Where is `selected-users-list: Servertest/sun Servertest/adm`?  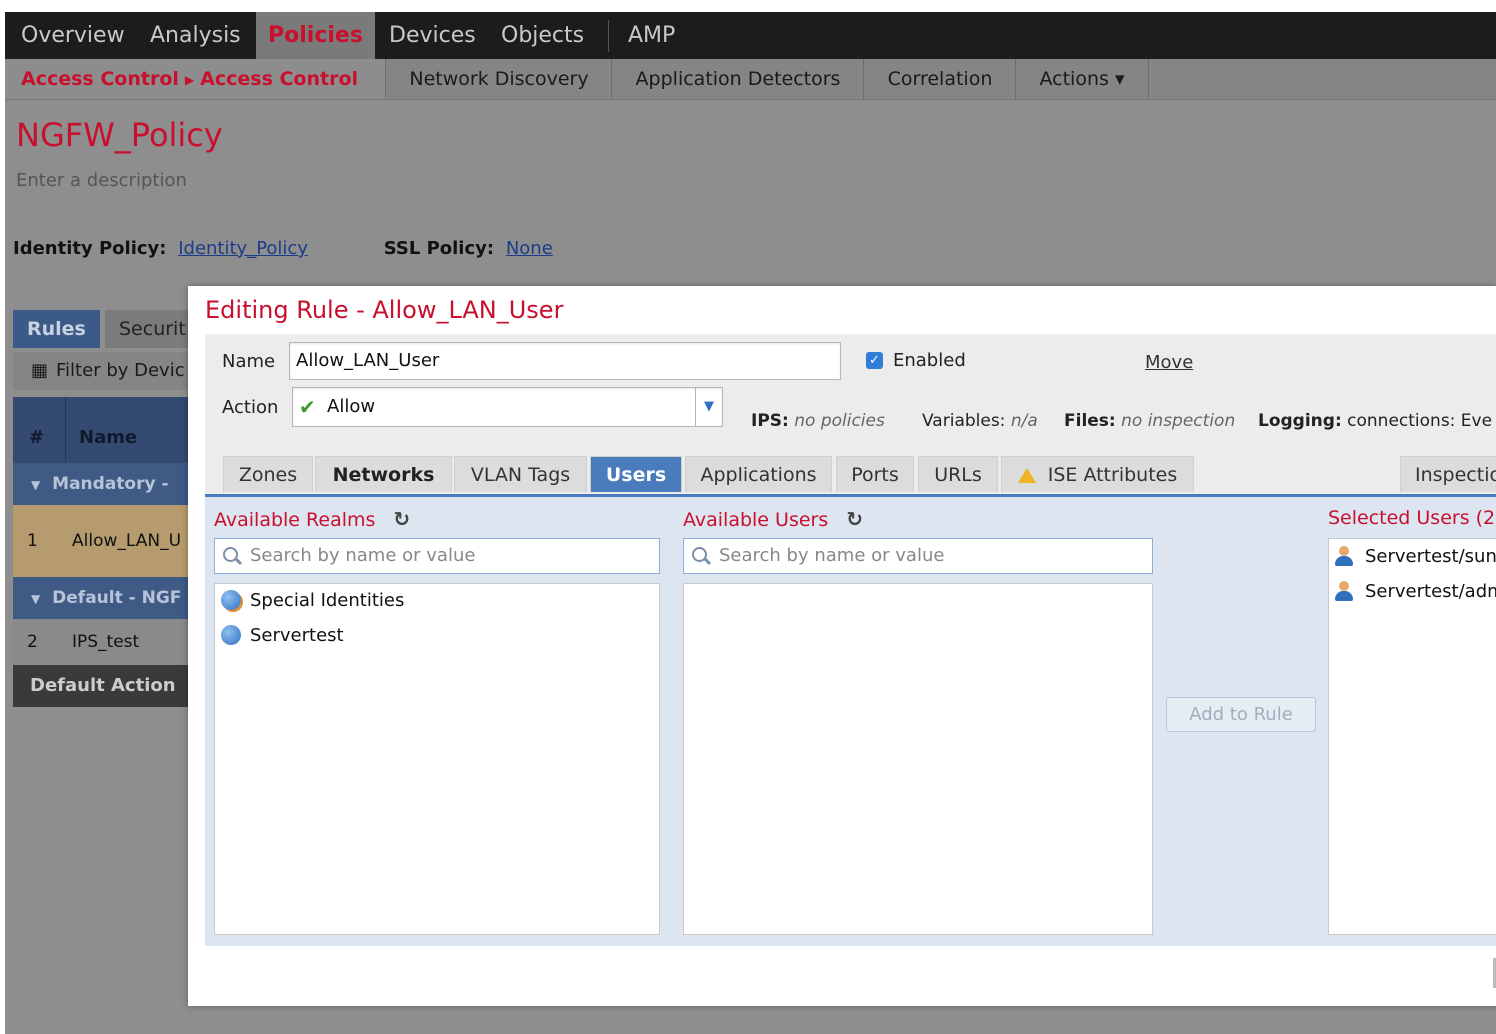
selected-users-list: Servertest/sun Servertest/adm is located at coordinates (1412, 736).